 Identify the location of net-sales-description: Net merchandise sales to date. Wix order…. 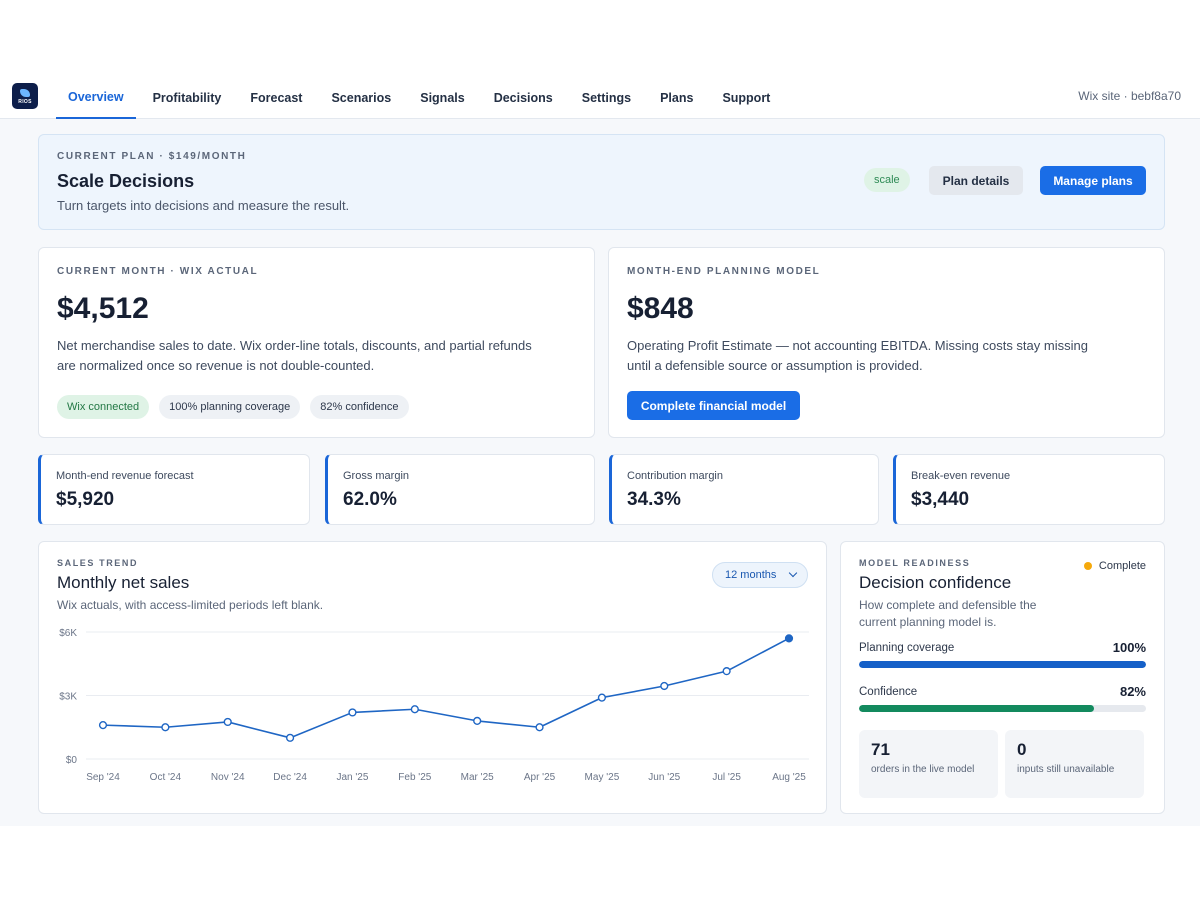
(294, 355).